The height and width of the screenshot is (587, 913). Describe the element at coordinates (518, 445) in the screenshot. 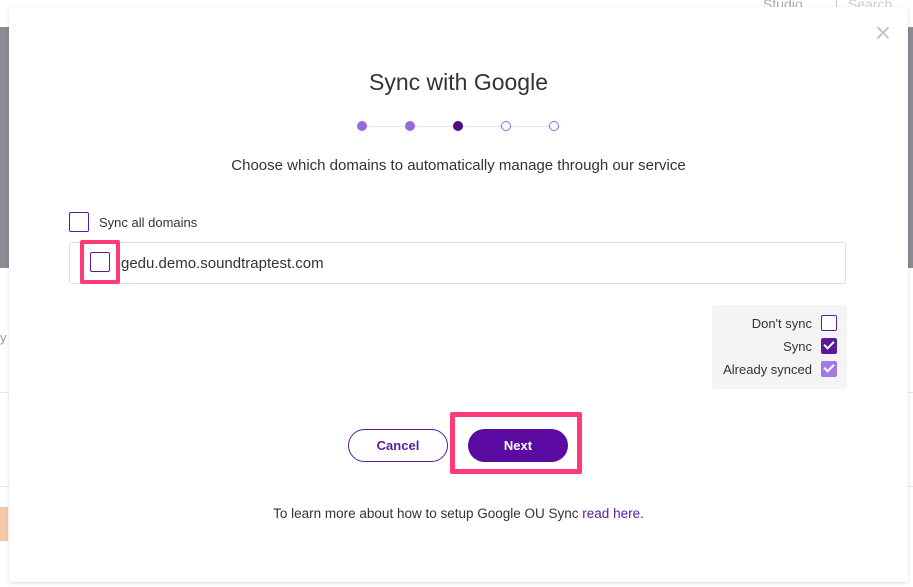

I see `next-button: Next` at that location.